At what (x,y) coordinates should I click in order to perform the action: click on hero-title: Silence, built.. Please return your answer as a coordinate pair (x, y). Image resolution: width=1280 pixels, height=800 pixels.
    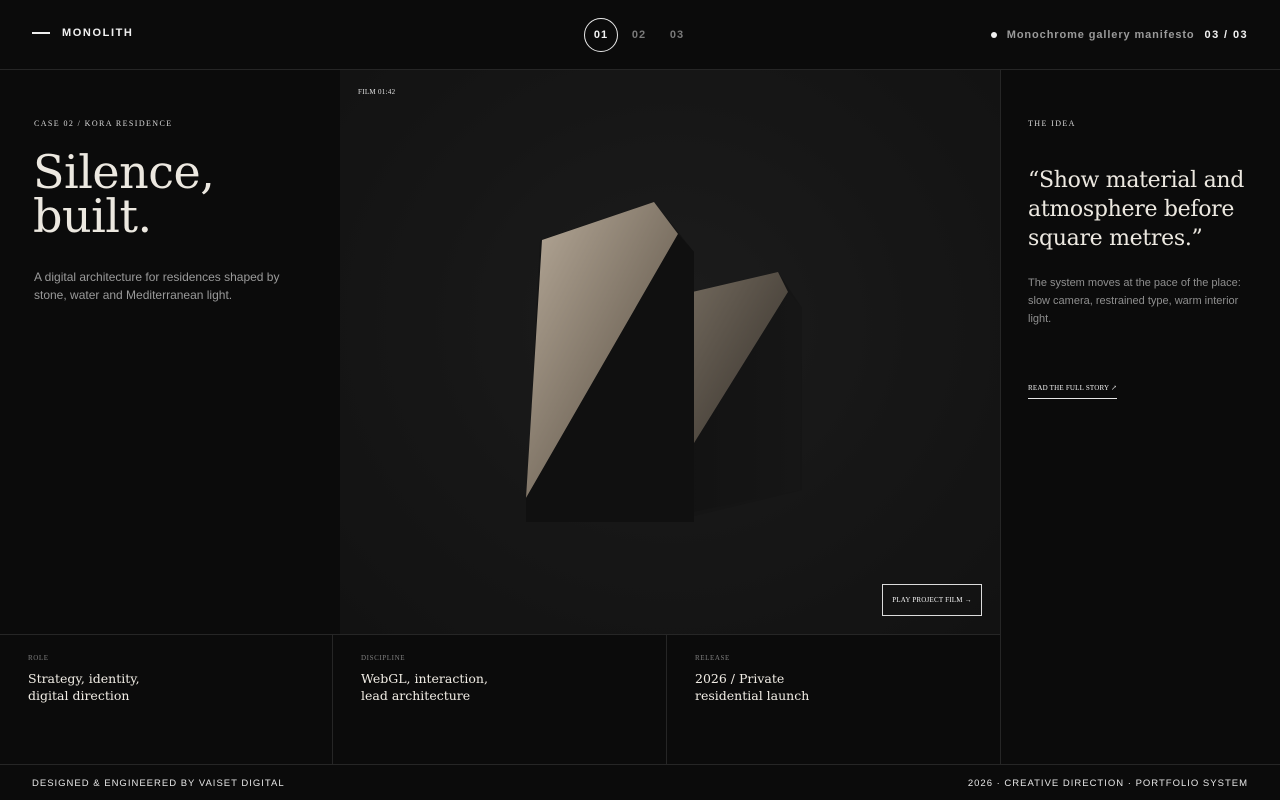
    Looking at the image, I should click on (124, 194).